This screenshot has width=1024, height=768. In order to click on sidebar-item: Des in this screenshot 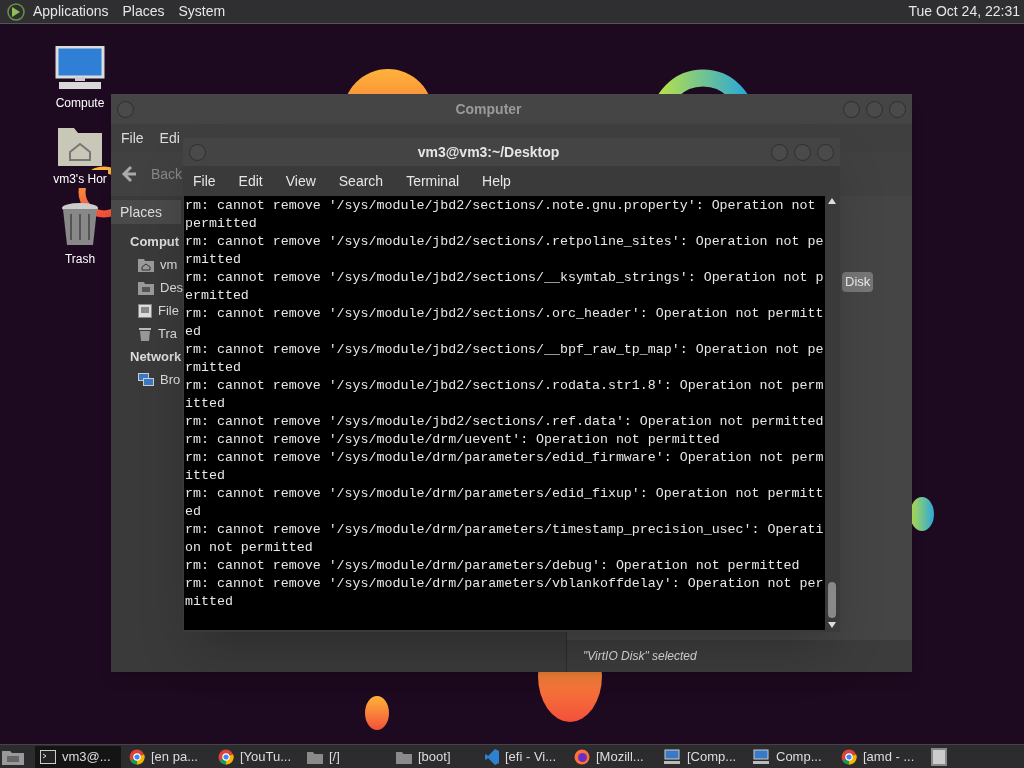, I will do `click(172, 287)`.